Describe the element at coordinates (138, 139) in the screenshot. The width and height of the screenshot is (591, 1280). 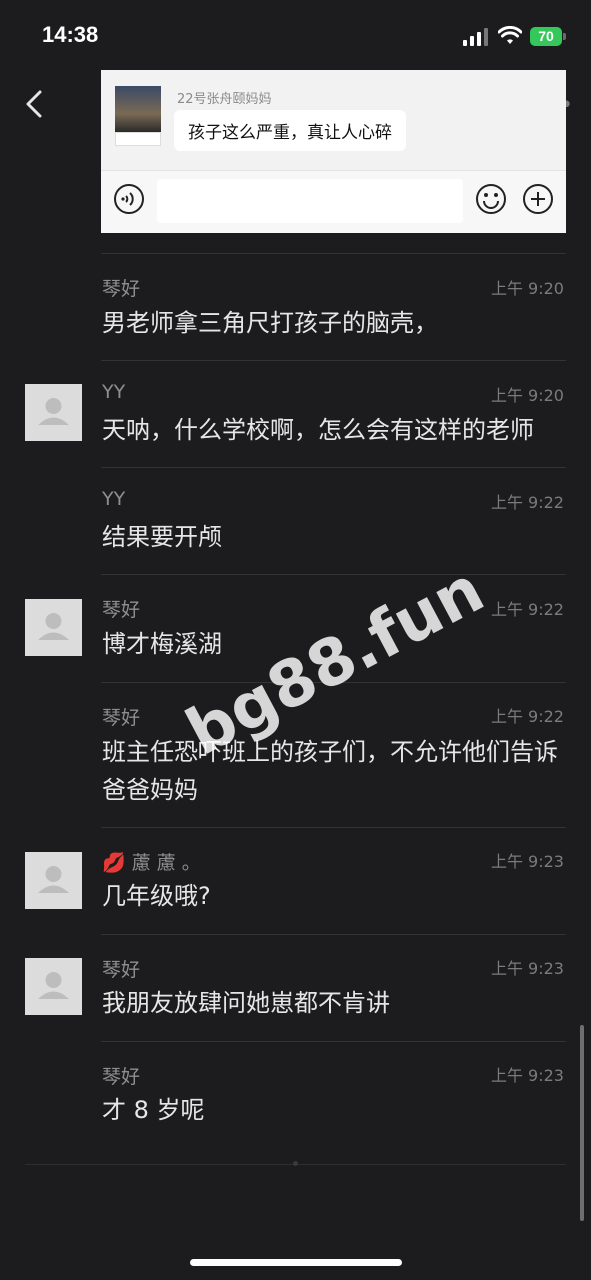
I see `embed-avatar-caption` at that location.